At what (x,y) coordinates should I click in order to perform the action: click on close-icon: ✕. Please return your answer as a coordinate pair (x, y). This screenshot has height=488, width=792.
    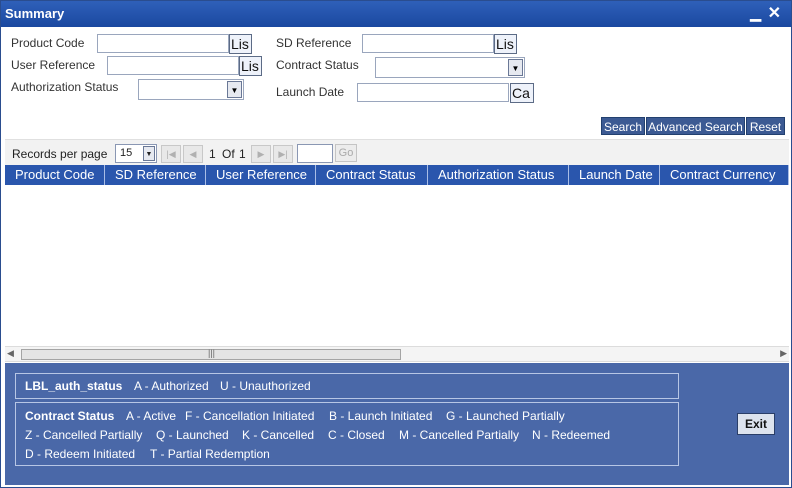
    Looking at the image, I should click on (774, 13).